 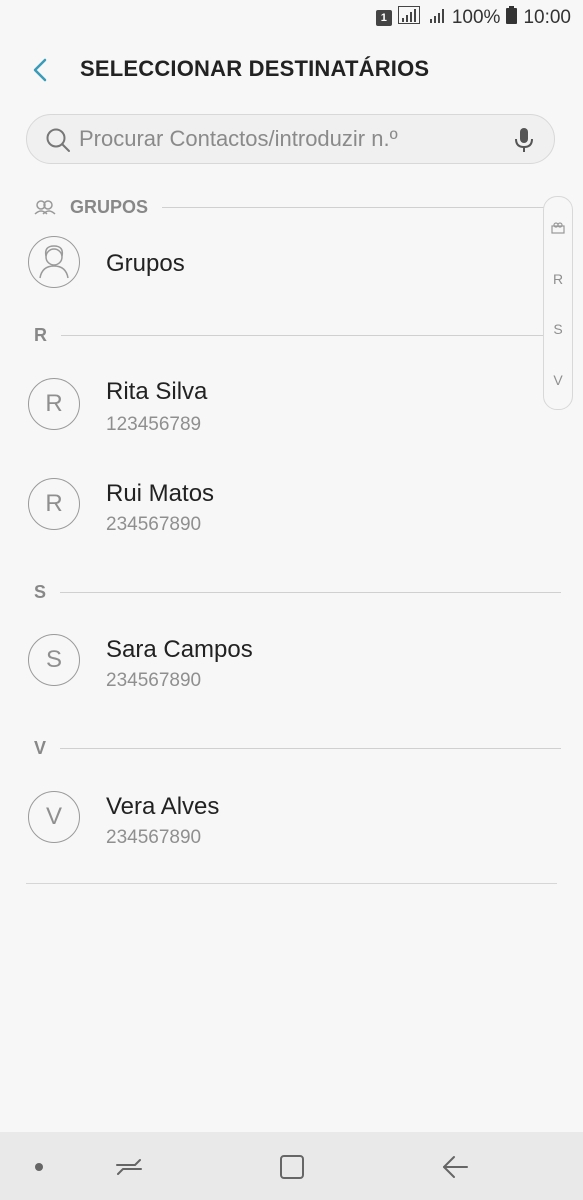 I want to click on index-item-r: R, so click(x=558, y=279).